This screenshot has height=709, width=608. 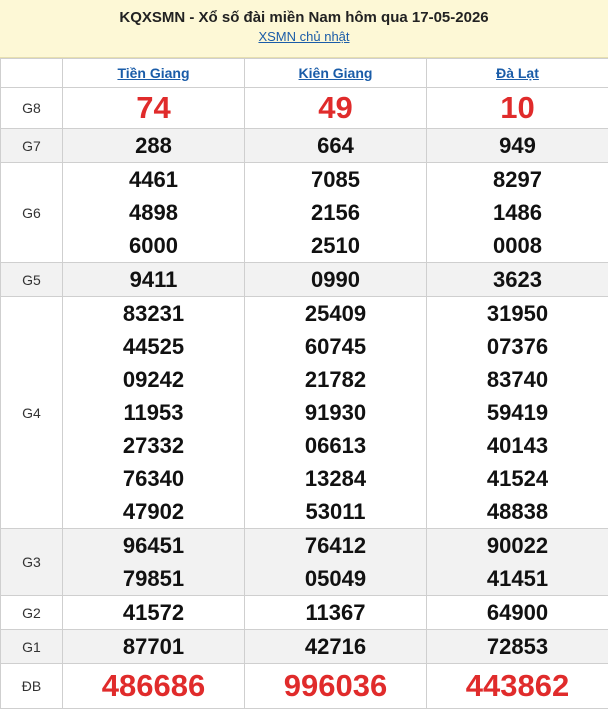 I want to click on prize-number: 31950, so click(x=517, y=313).